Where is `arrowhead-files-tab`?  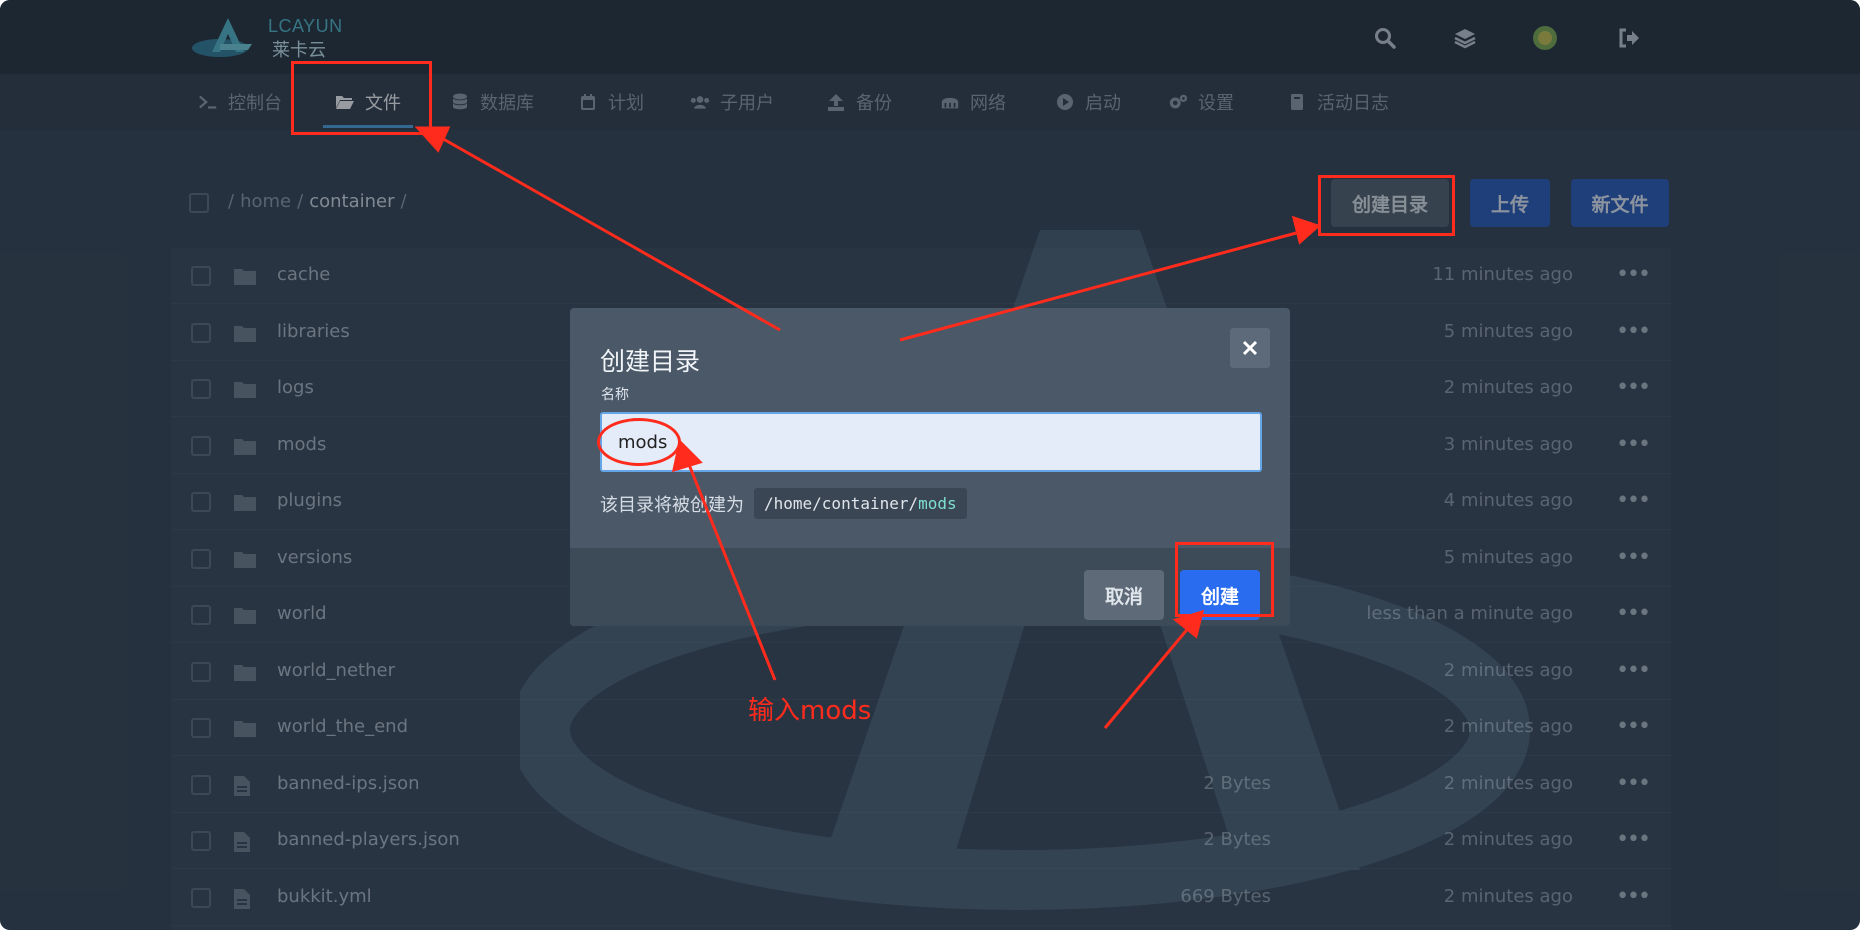 arrowhead-files-tab is located at coordinates (432, 139).